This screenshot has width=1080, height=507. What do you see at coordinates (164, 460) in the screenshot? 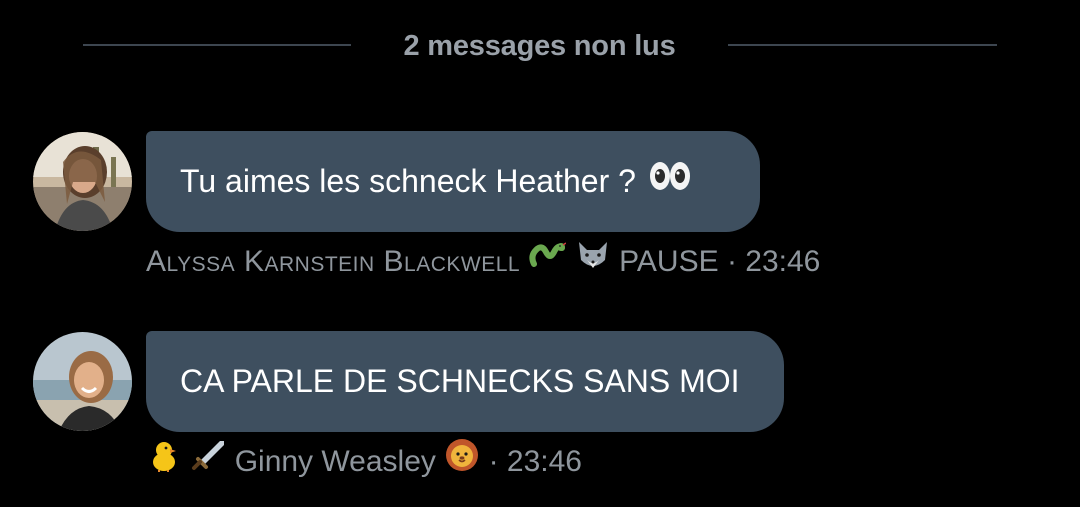
I see `chick-icon` at bounding box center [164, 460].